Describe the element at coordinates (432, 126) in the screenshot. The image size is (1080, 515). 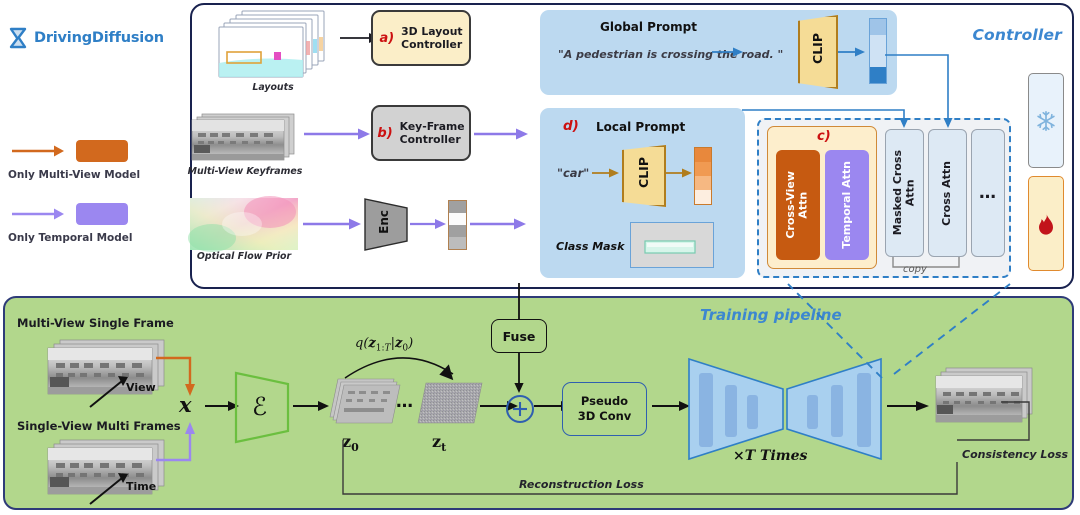
I see `block-label-line1: Key-Frame` at that location.